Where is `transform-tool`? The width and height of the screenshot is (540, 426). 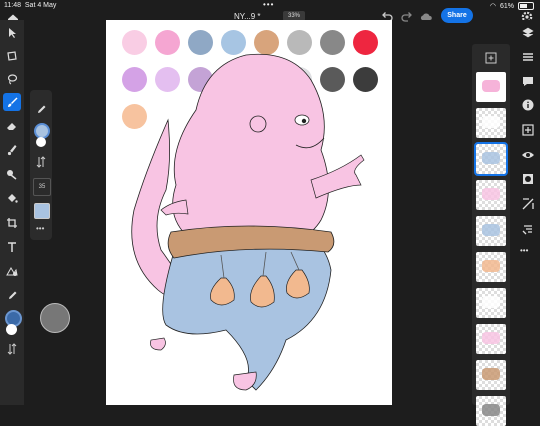 transform-tool is located at coordinates (12, 56).